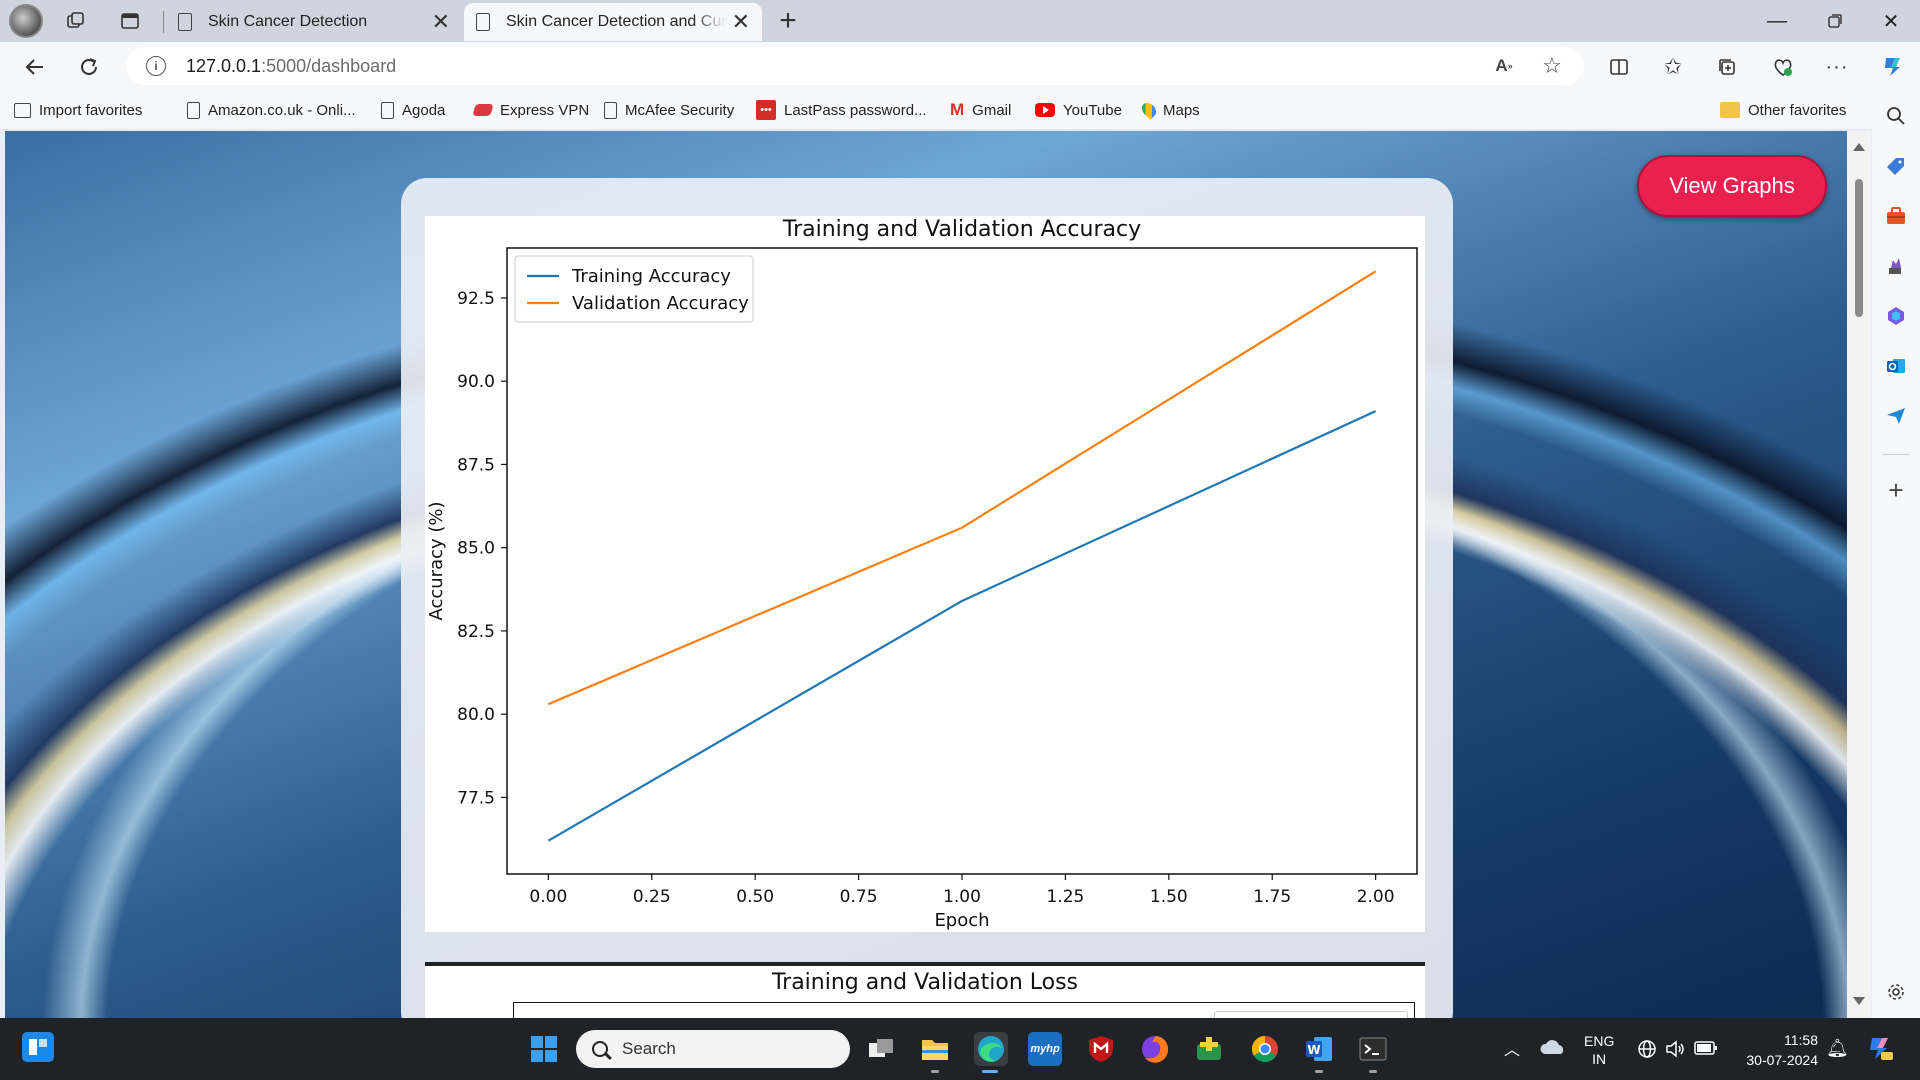  What do you see at coordinates (1092, 110) in the screenshot?
I see `favorite-label: YouTube` at bounding box center [1092, 110].